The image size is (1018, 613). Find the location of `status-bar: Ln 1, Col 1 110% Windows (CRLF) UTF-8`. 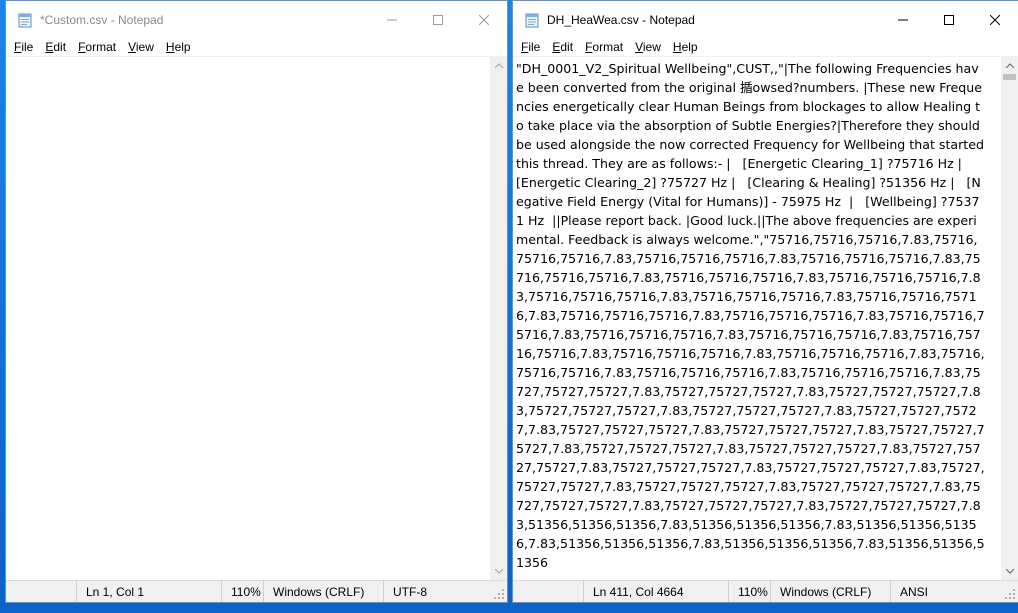

status-bar: Ln 1, Col 1 110% Windows (CRLF) UTF-8 is located at coordinates (256, 591).